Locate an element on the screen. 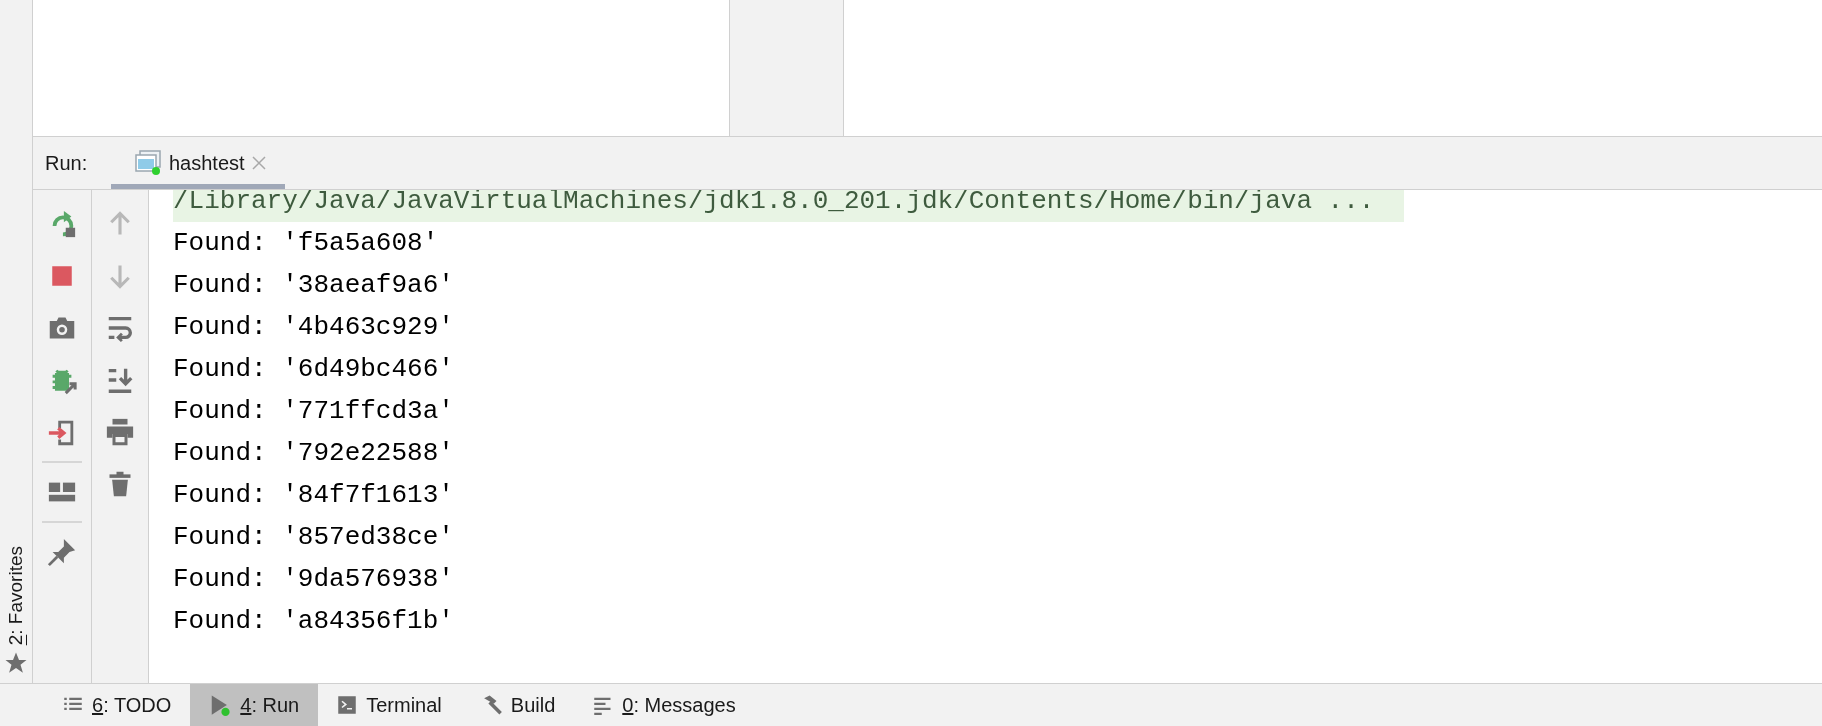 This screenshot has width=1822, height=726. terminal-icon is located at coordinates (347, 705).